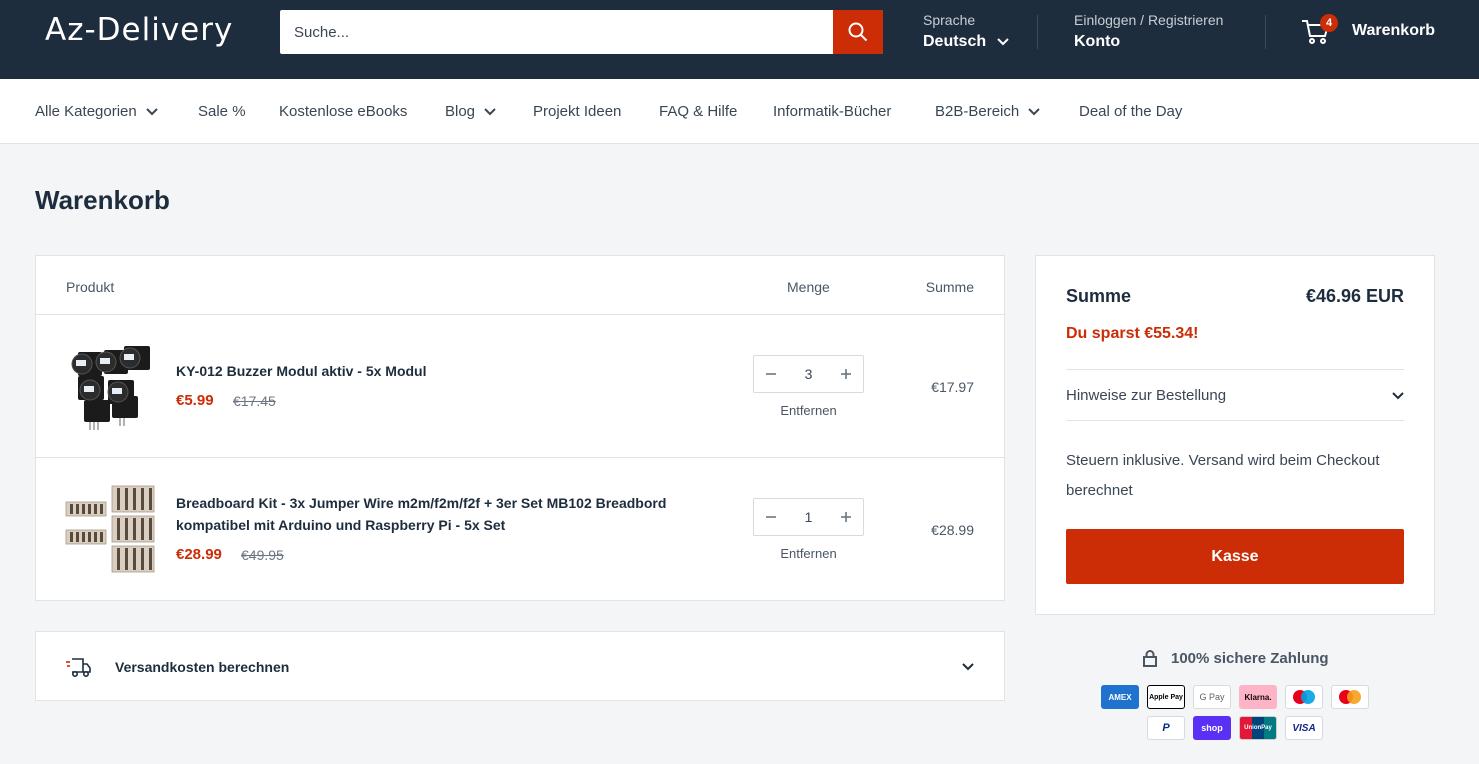 This screenshot has width=1479, height=764. Describe the element at coordinates (977, 111) in the screenshot. I see `nav-item-label: B2B-Bereich` at that location.